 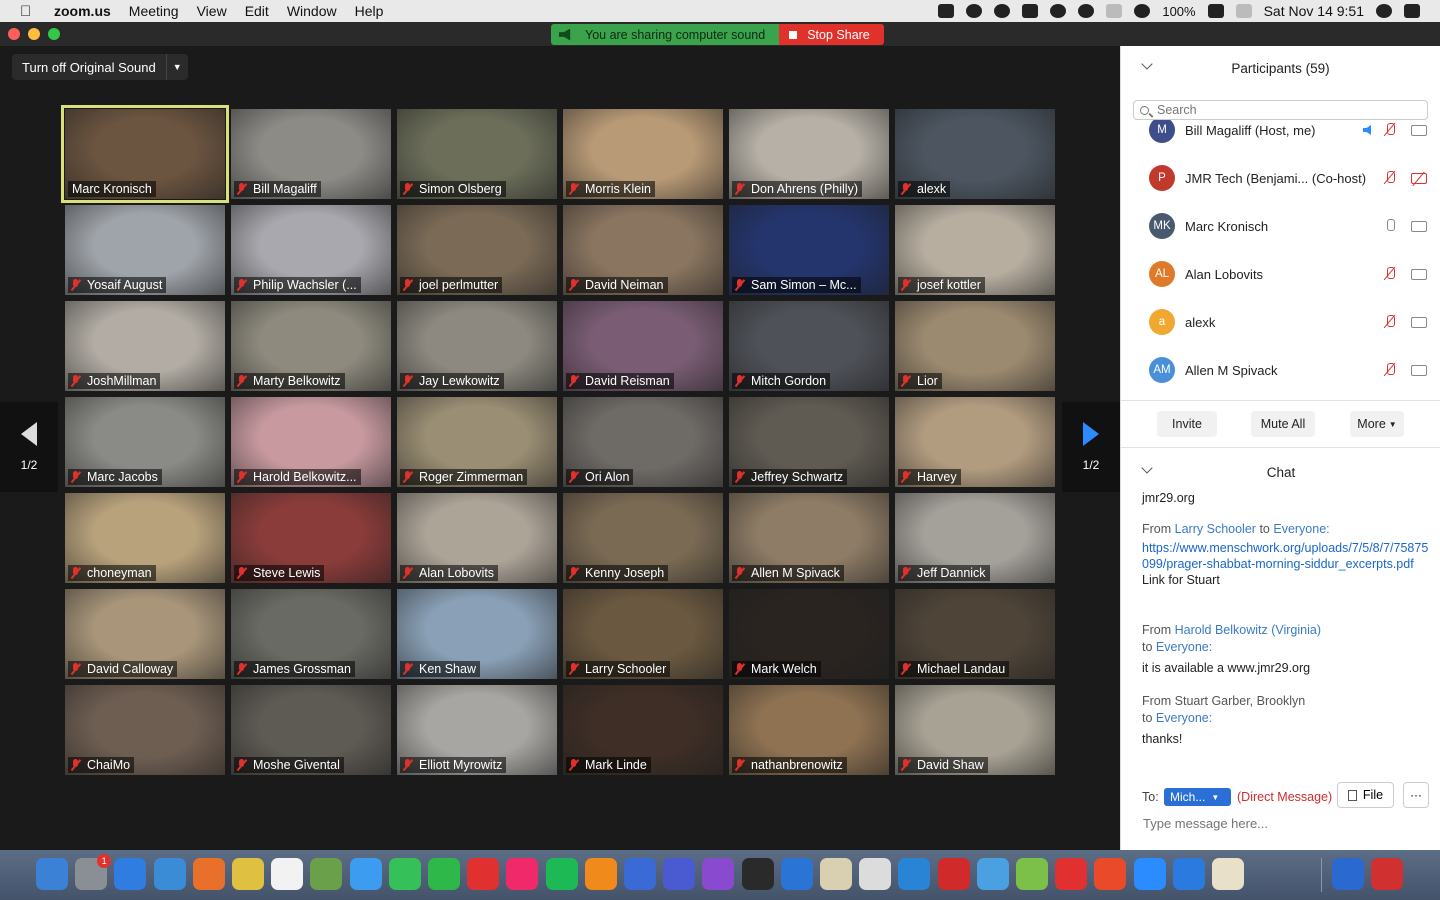 What do you see at coordinates (176, 67) in the screenshot?
I see `original-sound-dropdown-icon: ▼` at bounding box center [176, 67].